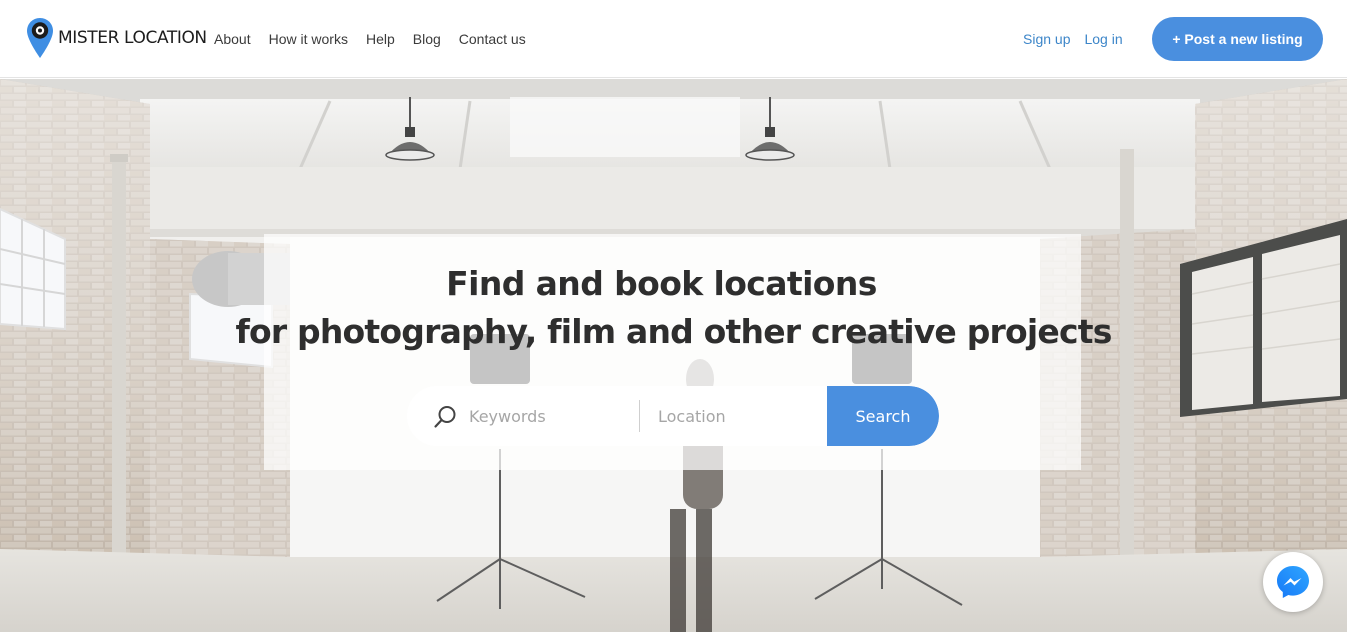  Describe the element at coordinates (89, 38) in the screenshot. I see `brand-name-part1: MISTER` at that location.